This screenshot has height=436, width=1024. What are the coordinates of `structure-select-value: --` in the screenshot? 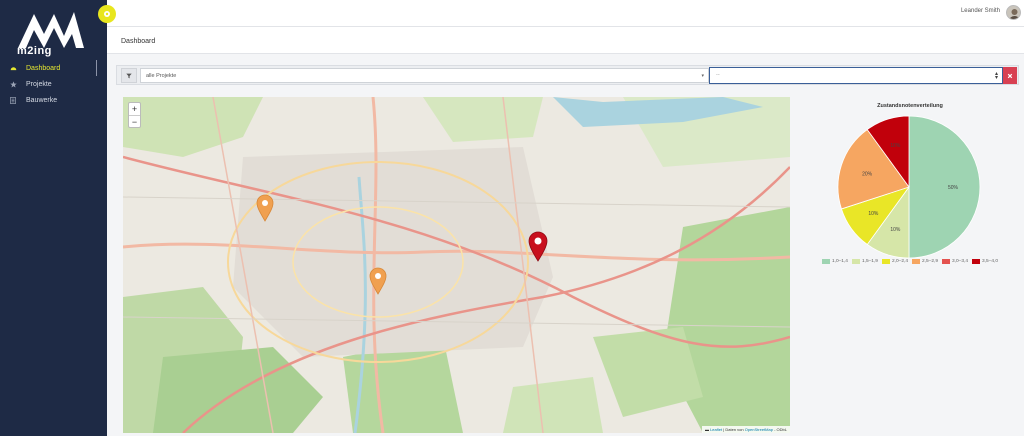 It's located at (718, 75).